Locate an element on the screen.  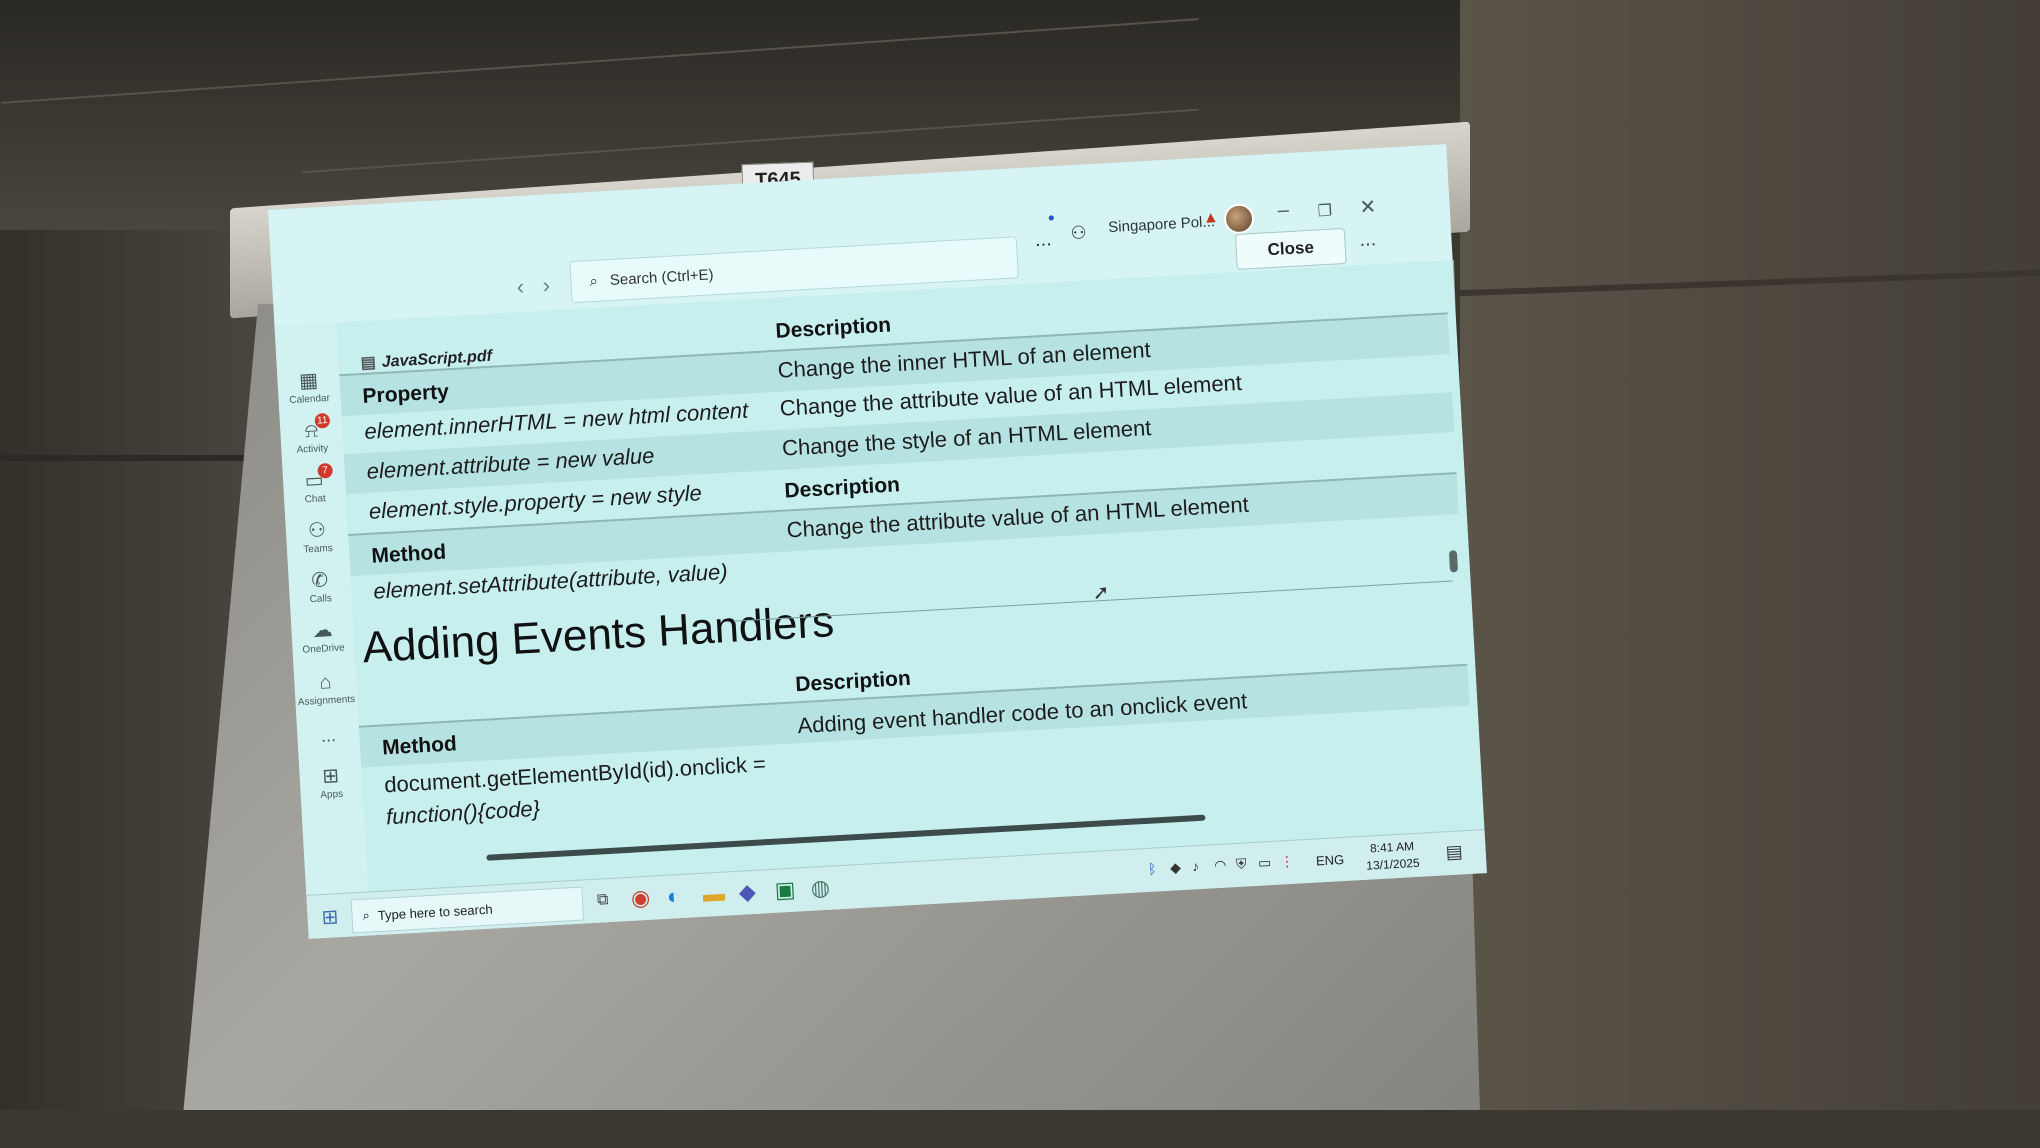
app-icon: ◍ is located at coordinates (820, 888).